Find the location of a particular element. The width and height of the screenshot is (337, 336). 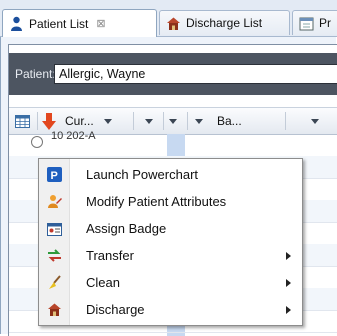

down-arrow-icon is located at coordinates (49, 121).